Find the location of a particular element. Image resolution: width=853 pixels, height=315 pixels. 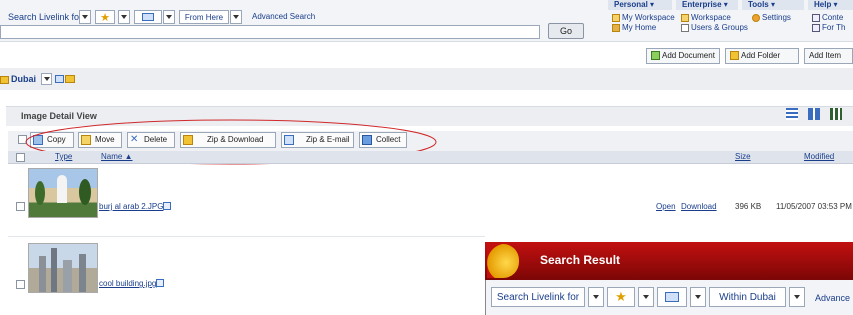

folder-icon is located at coordinates (4, 80).